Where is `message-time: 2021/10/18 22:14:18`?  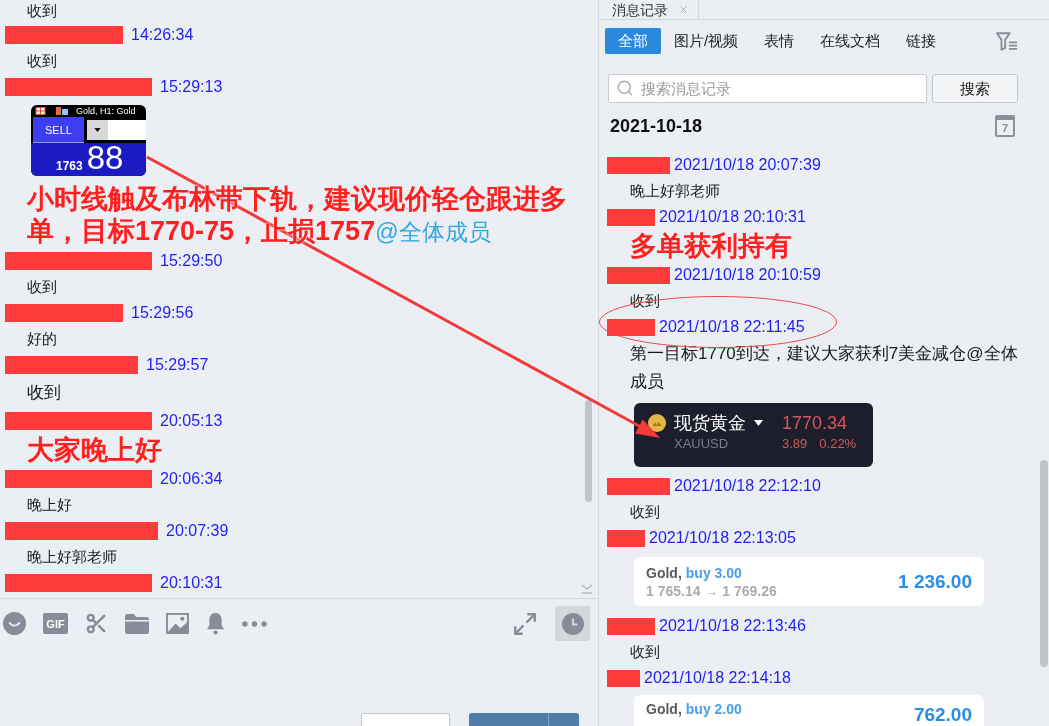 message-time: 2021/10/18 22:14:18 is located at coordinates (717, 678).